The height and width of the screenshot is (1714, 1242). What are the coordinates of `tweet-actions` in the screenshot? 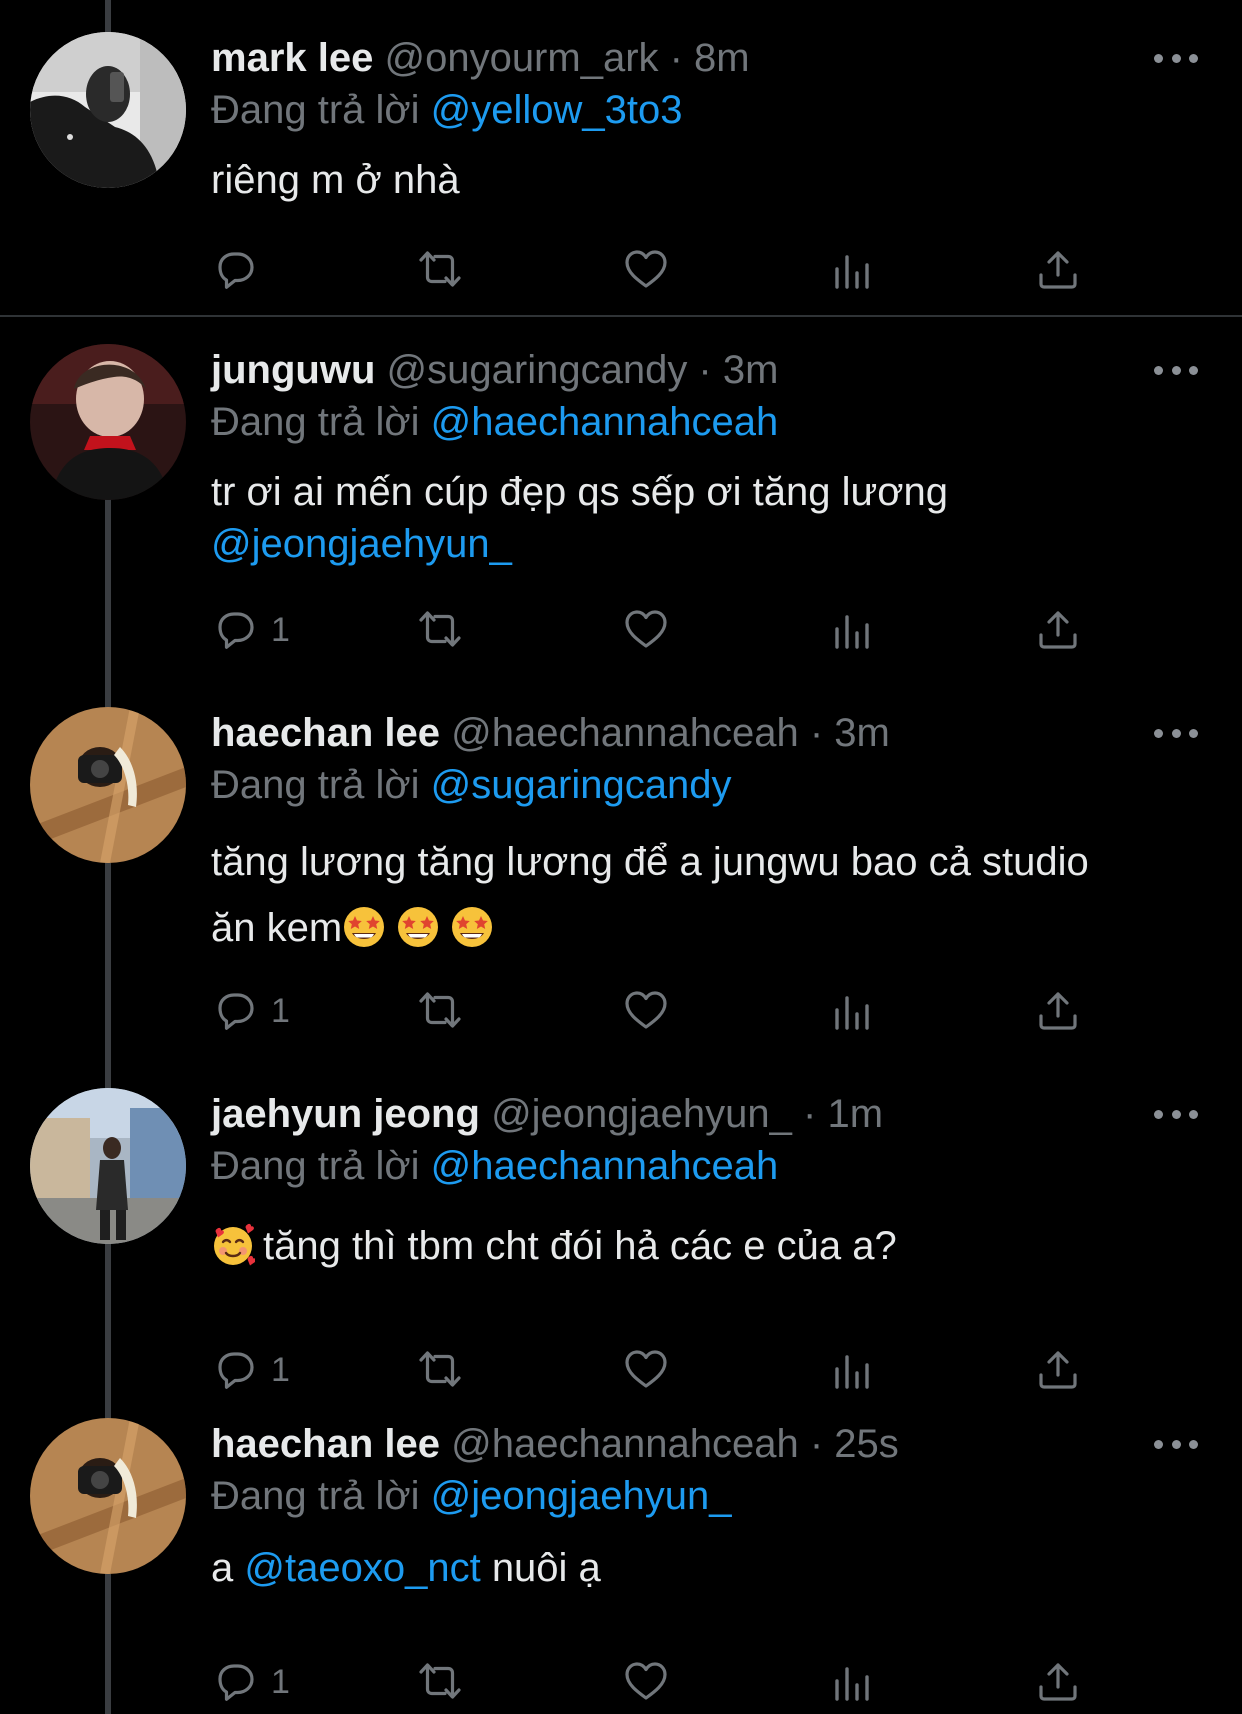 It's located at (651, 270).